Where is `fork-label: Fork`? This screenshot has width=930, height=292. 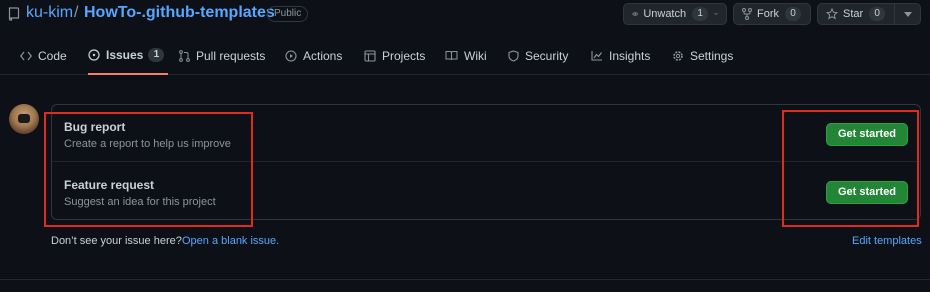
fork-label: Fork is located at coordinates (768, 14).